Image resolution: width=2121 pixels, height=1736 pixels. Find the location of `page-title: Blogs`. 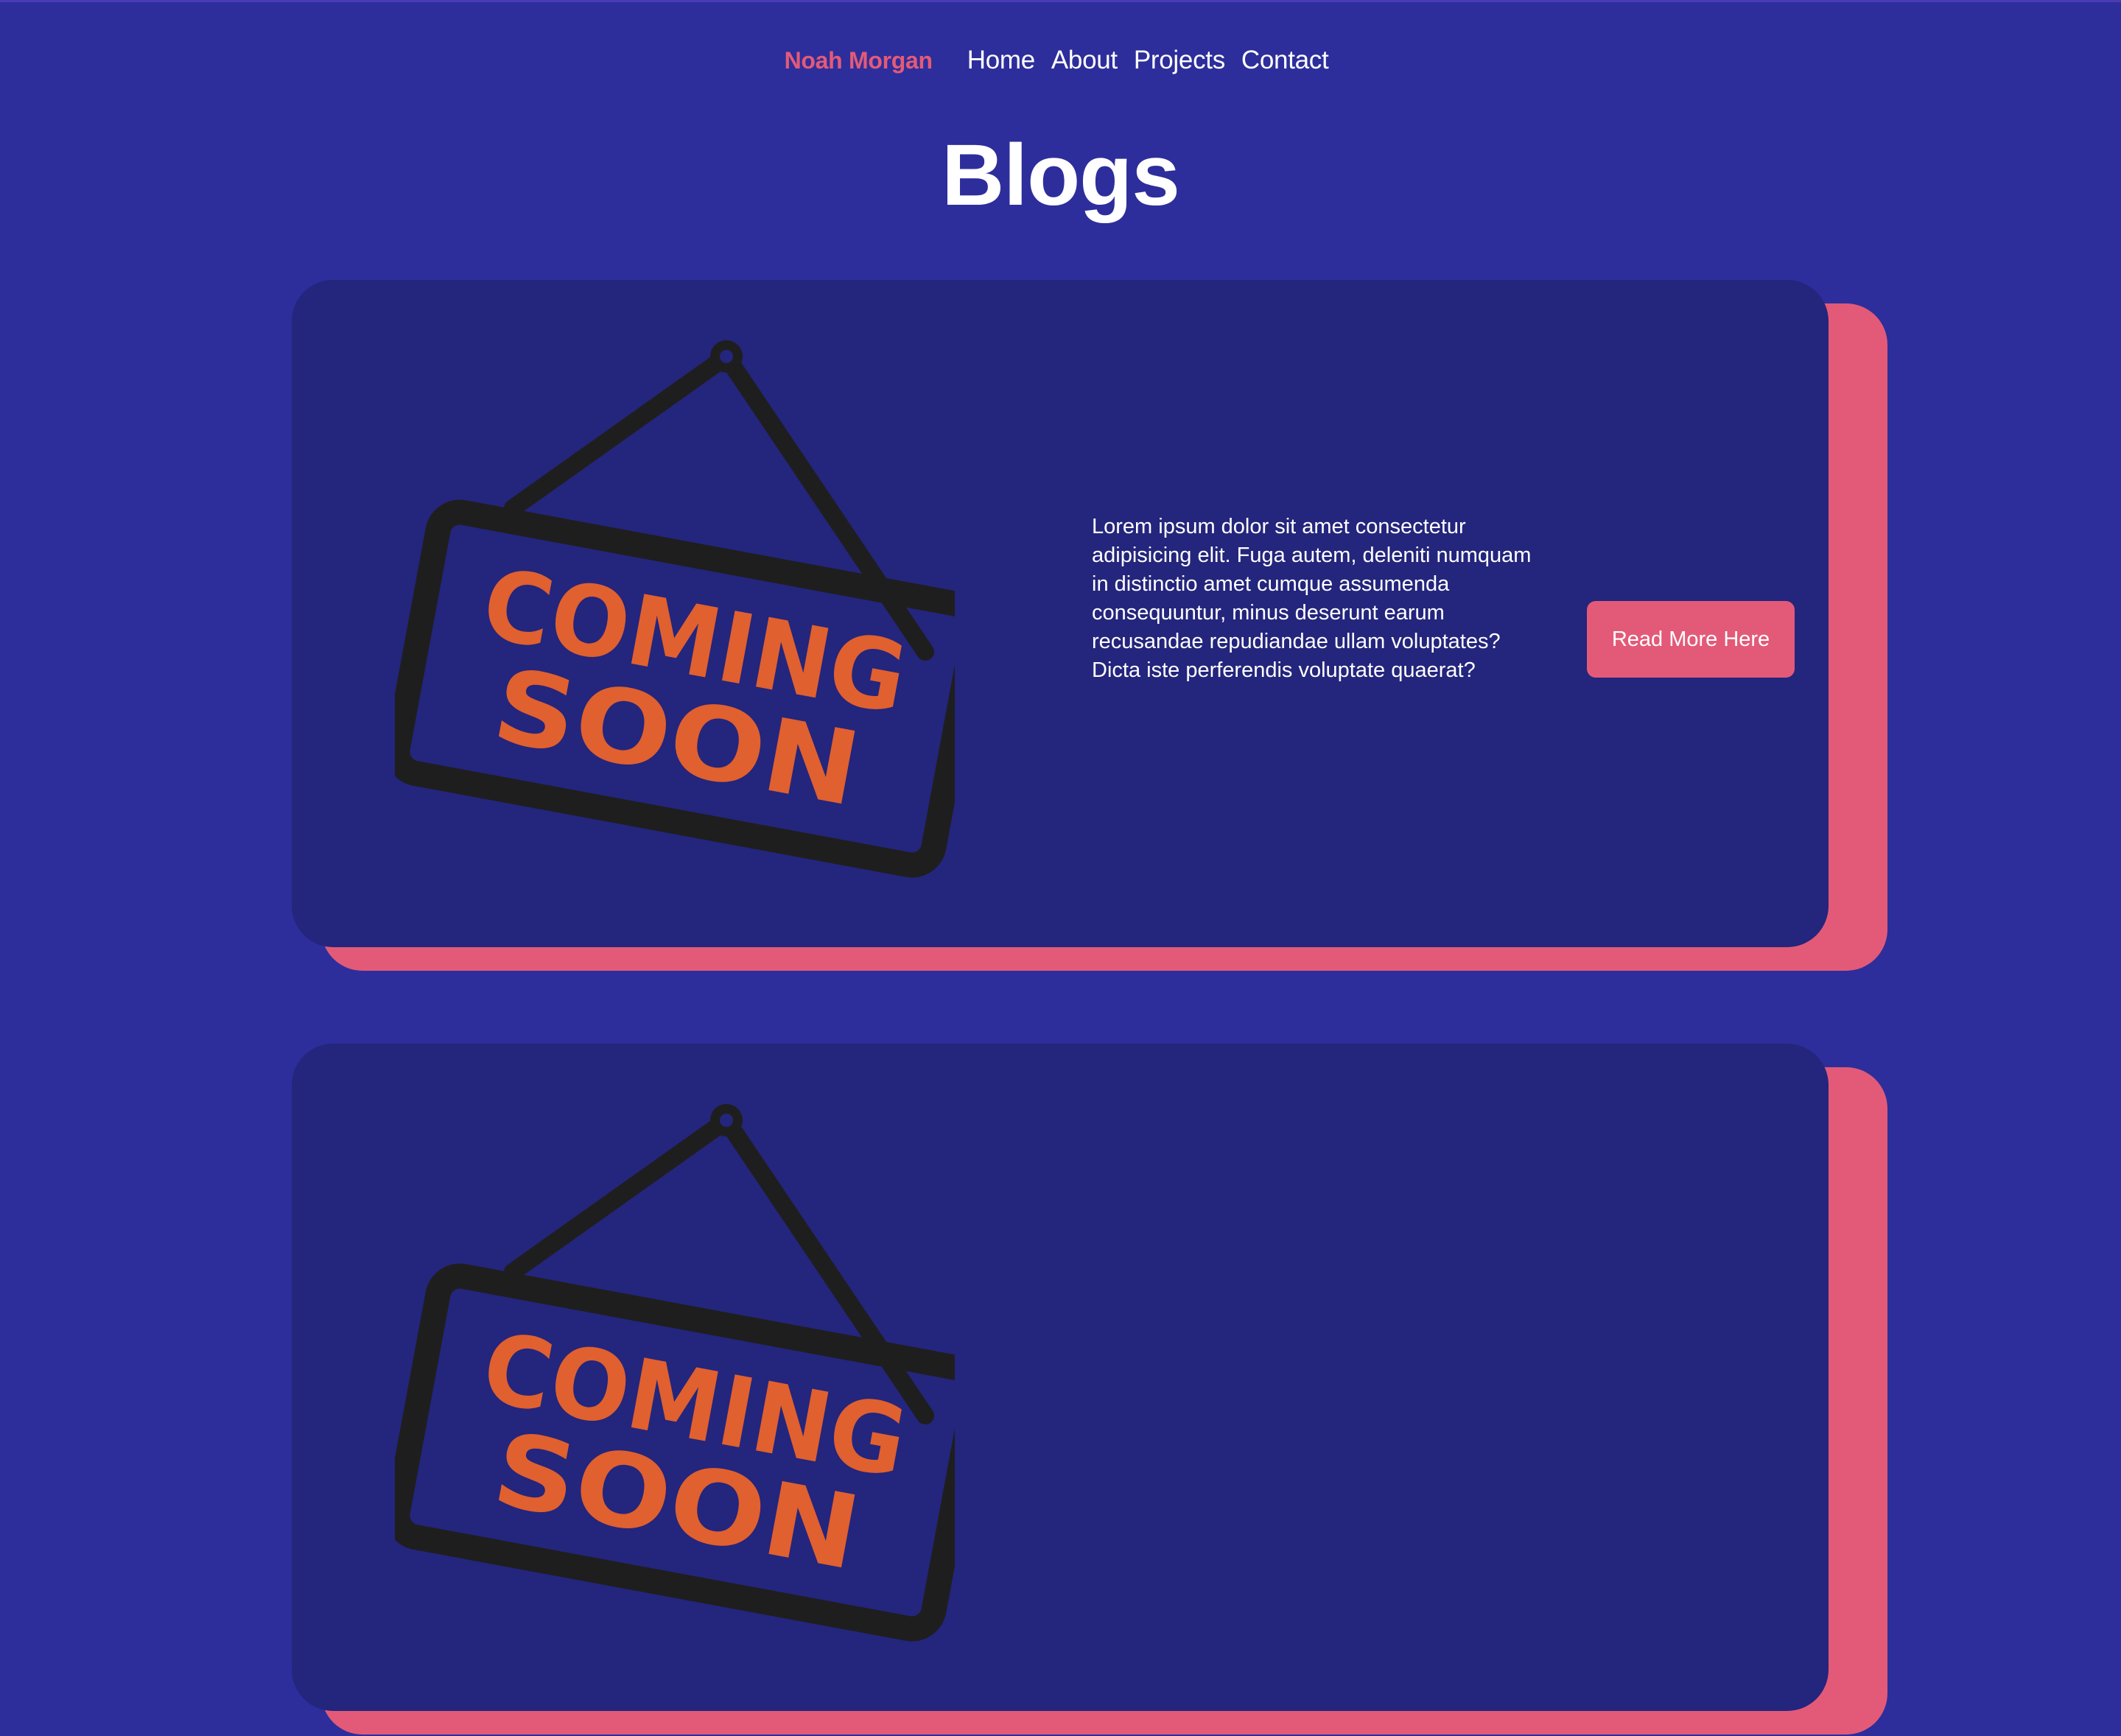

page-title: Blogs is located at coordinates (1061, 175).